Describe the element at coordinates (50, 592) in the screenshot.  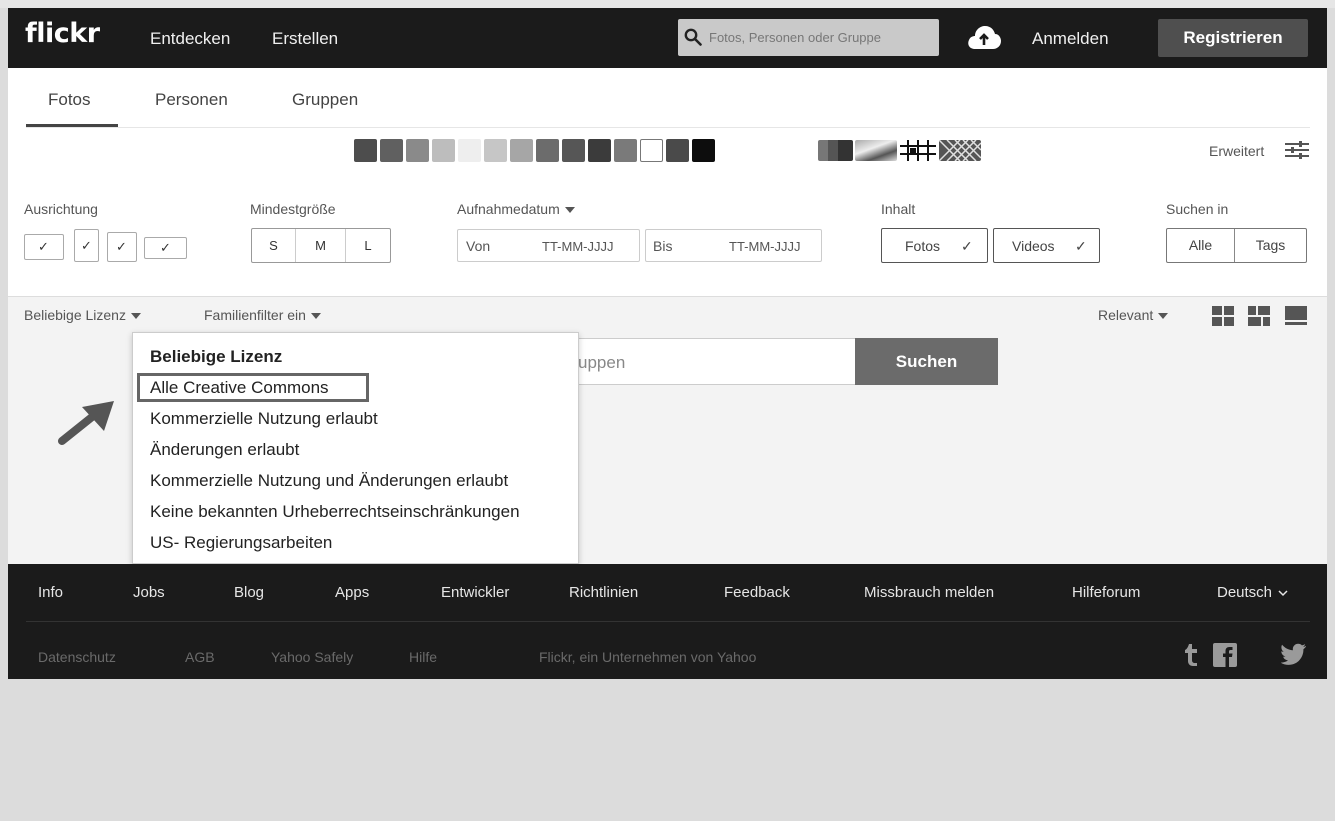
I see `footer-link-info: Info` at that location.